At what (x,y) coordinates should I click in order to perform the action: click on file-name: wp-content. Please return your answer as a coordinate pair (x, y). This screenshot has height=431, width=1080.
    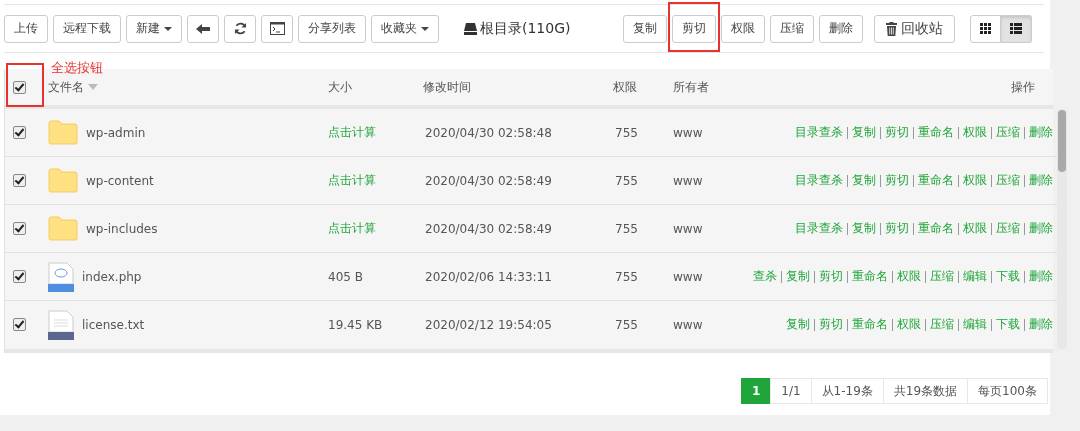
    Looking at the image, I should click on (120, 180).